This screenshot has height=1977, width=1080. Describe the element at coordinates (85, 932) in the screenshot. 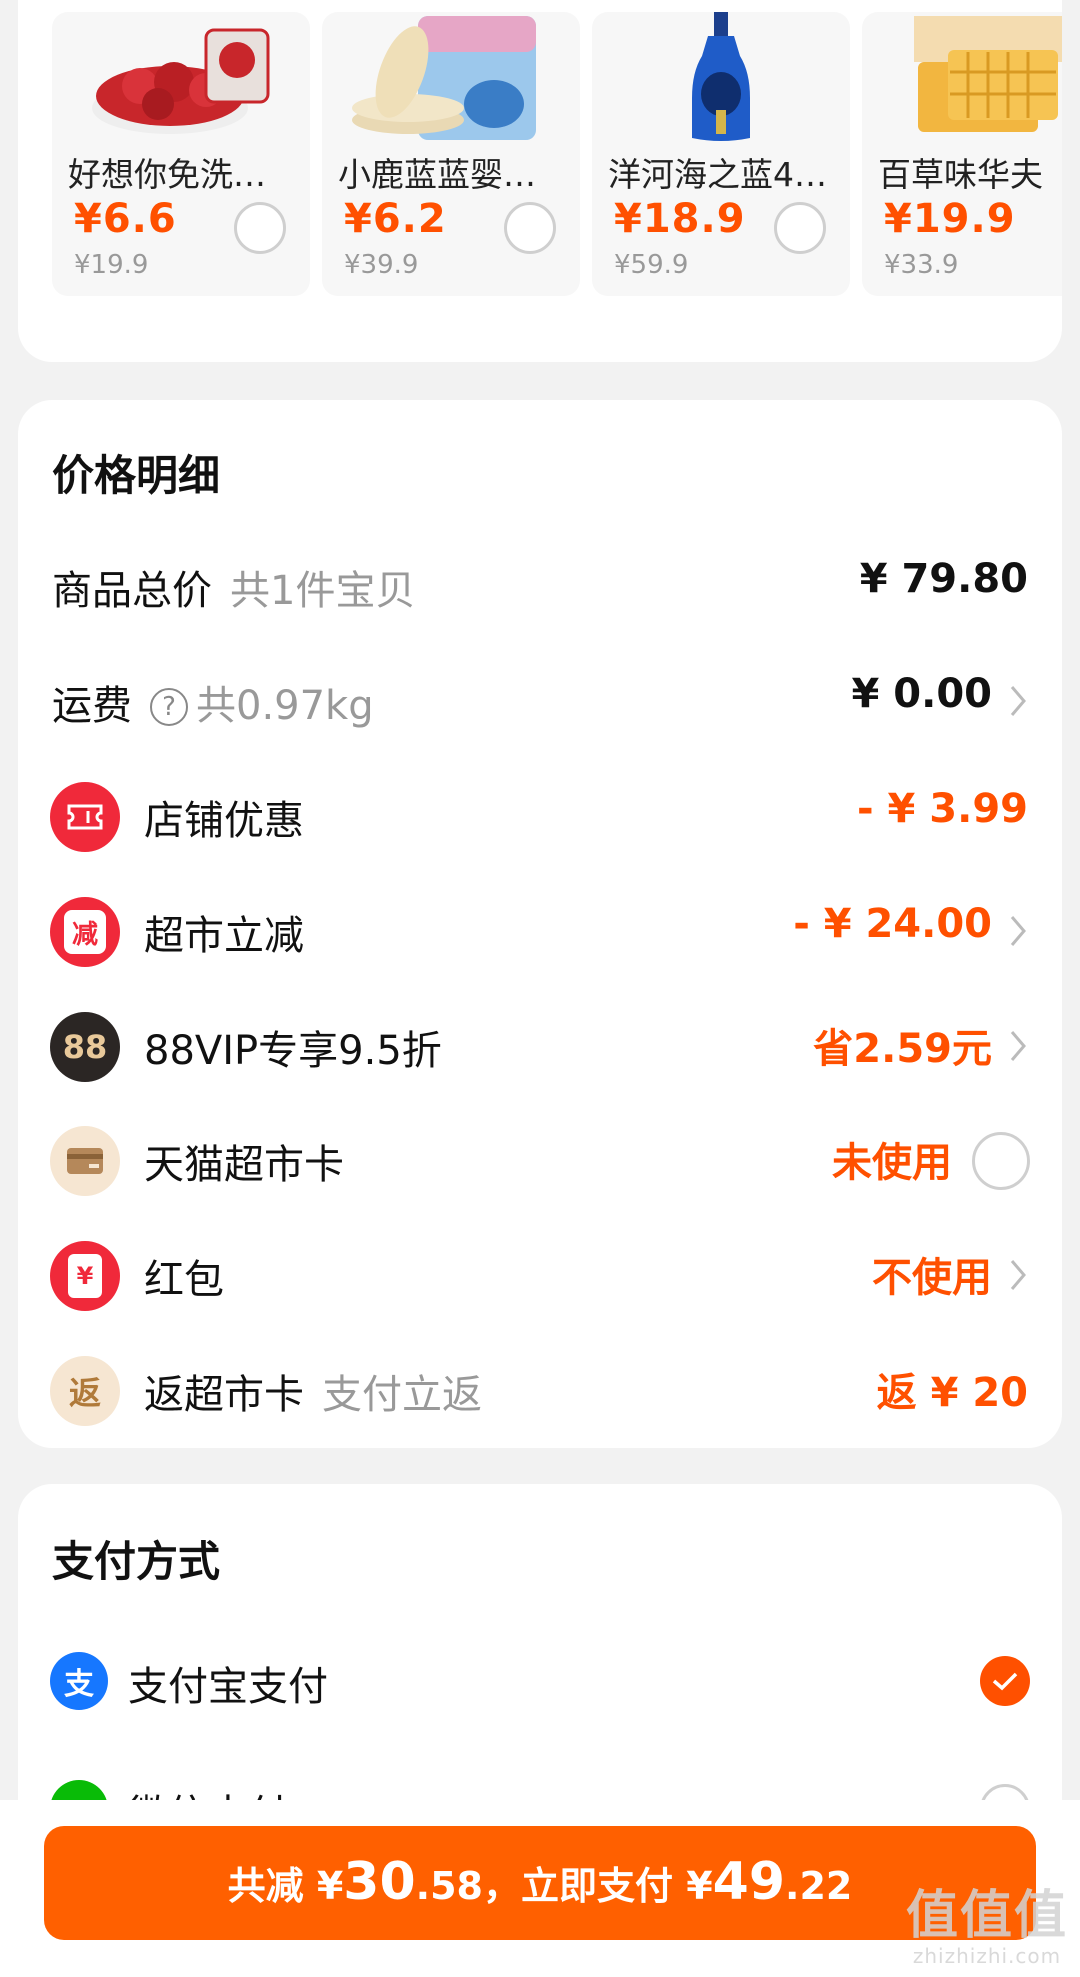

I see `discount-icon: 减` at that location.